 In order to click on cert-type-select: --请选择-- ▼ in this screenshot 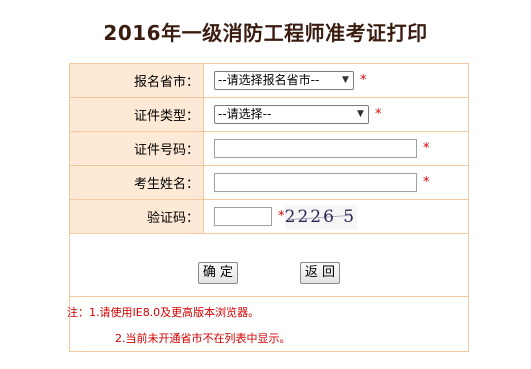, I will do `click(291, 114)`.